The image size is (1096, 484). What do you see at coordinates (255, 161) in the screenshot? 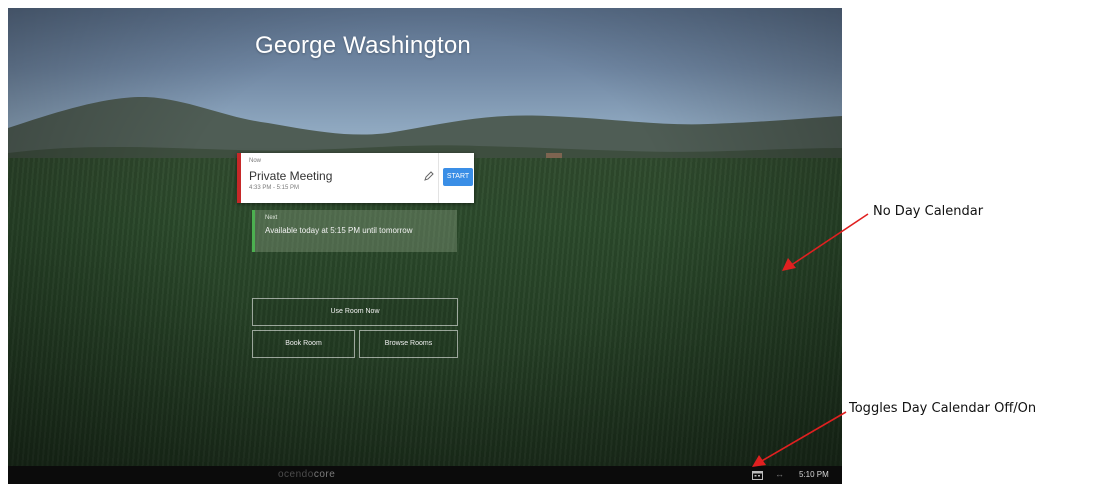
I see `current-status-label: Now` at bounding box center [255, 161].